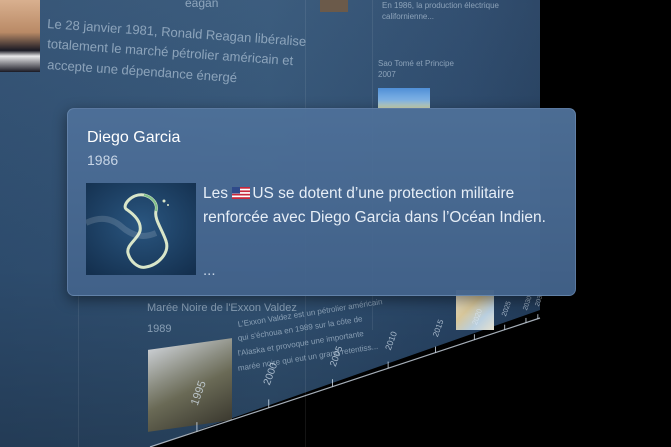 The height and width of the screenshot is (447, 671). What do you see at coordinates (202, 5) in the screenshot?
I see `reagan-title-fragment: eagan` at bounding box center [202, 5].